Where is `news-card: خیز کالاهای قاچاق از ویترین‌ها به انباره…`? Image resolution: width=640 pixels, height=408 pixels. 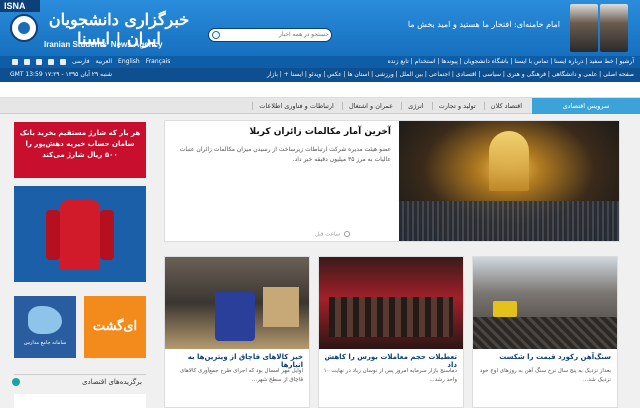
news-card: خیز کالاهای قاچاق از ویترین‌ها به انباره… is located at coordinates (237, 332).